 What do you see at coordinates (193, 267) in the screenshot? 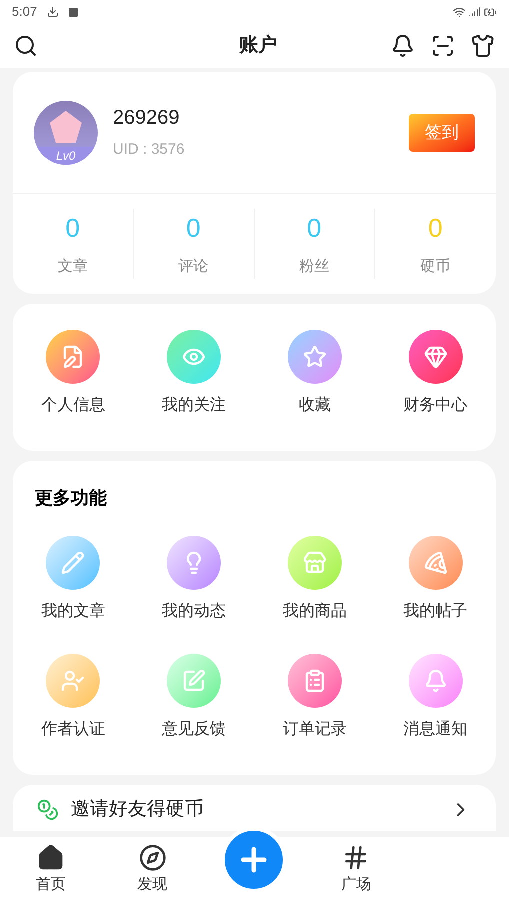
I see `stat-label: 评论` at bounding box center [193, 267].